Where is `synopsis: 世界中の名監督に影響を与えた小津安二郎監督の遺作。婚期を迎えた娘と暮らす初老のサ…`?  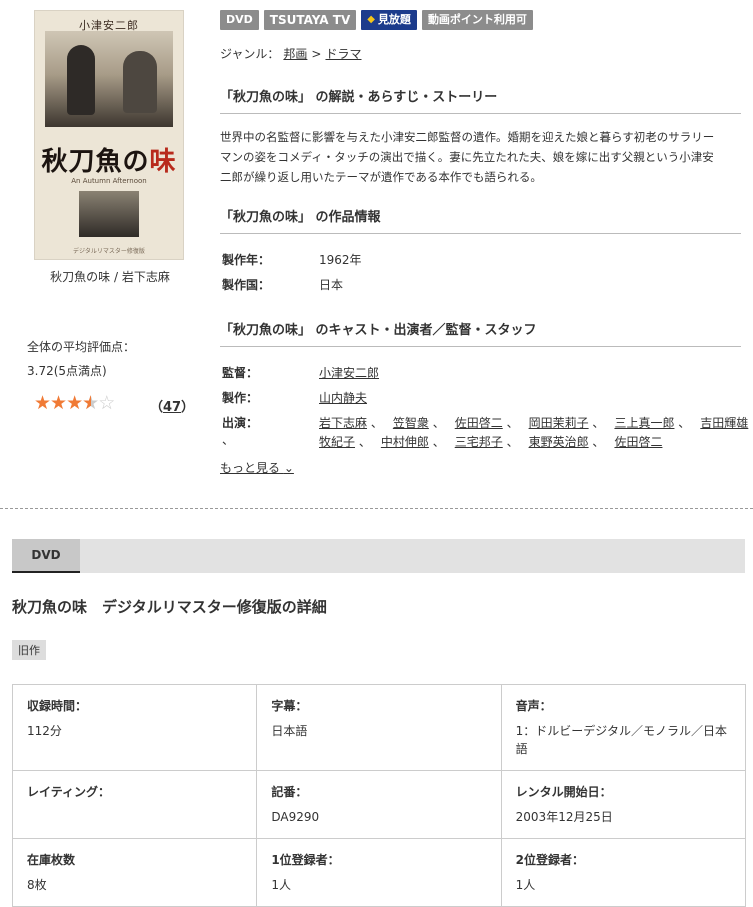
synopsis: 世界中の名監督に影響を与えた小津安二郎監督の遺作。婚期を迎えた娘と暮らす初老のサ… is located at coordinates (467, 157).